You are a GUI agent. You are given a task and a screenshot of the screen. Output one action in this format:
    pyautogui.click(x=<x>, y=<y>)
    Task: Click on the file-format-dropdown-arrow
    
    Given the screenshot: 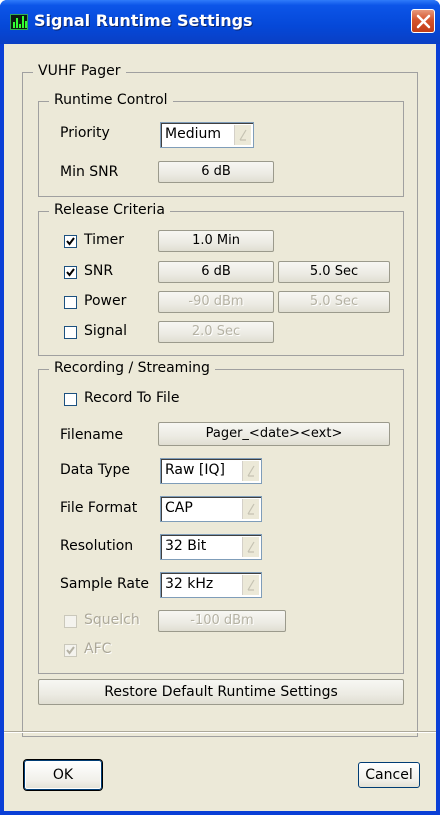 What is the action you would take?
    pyautogui.click(x=250, y=509)
    